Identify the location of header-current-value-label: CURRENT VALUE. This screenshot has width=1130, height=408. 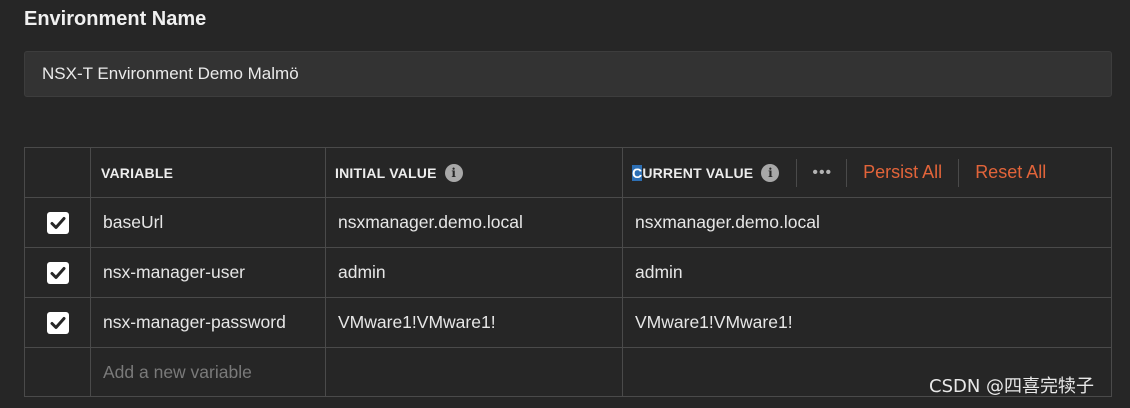
(693, 172).